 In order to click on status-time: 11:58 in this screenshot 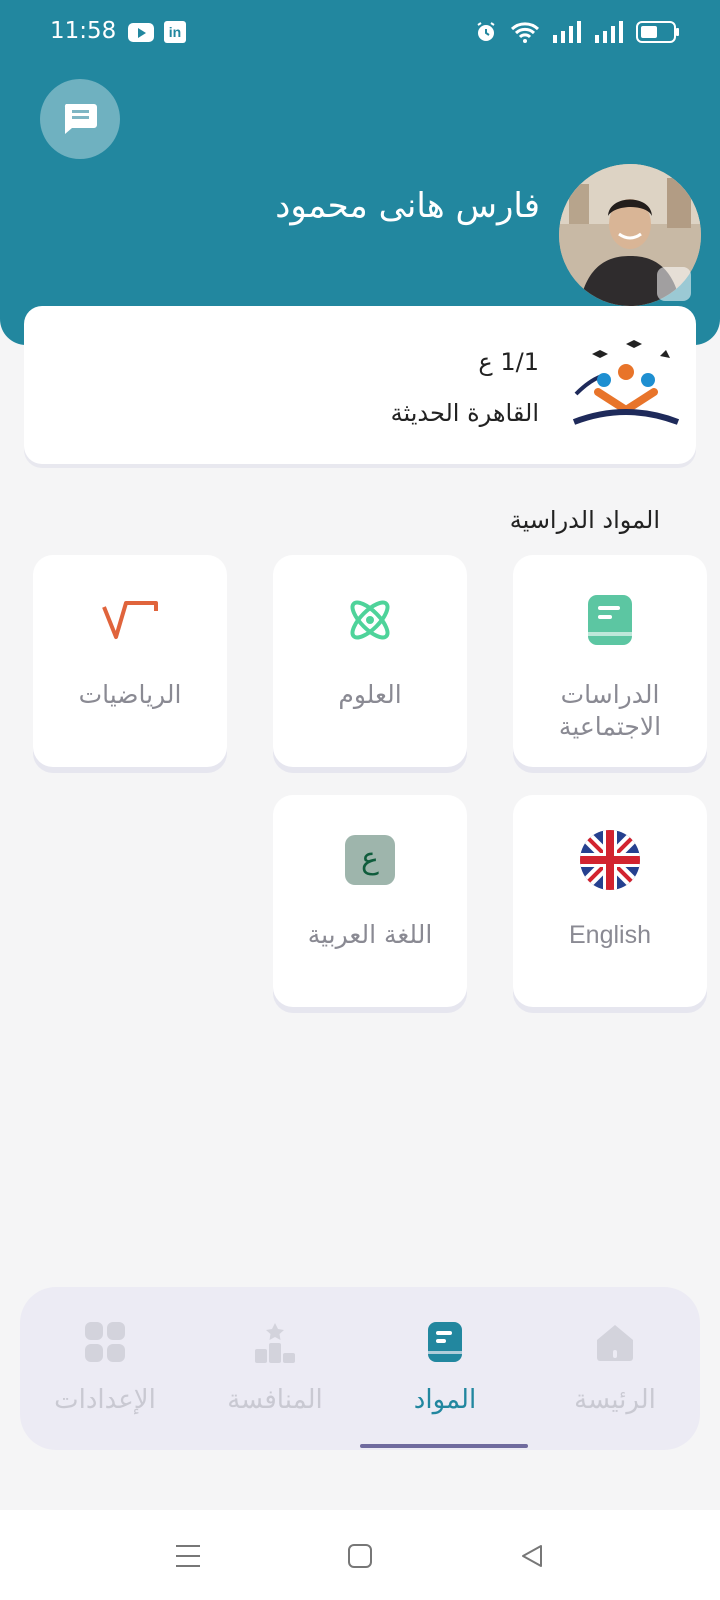, I will do `click(83, 31)`.